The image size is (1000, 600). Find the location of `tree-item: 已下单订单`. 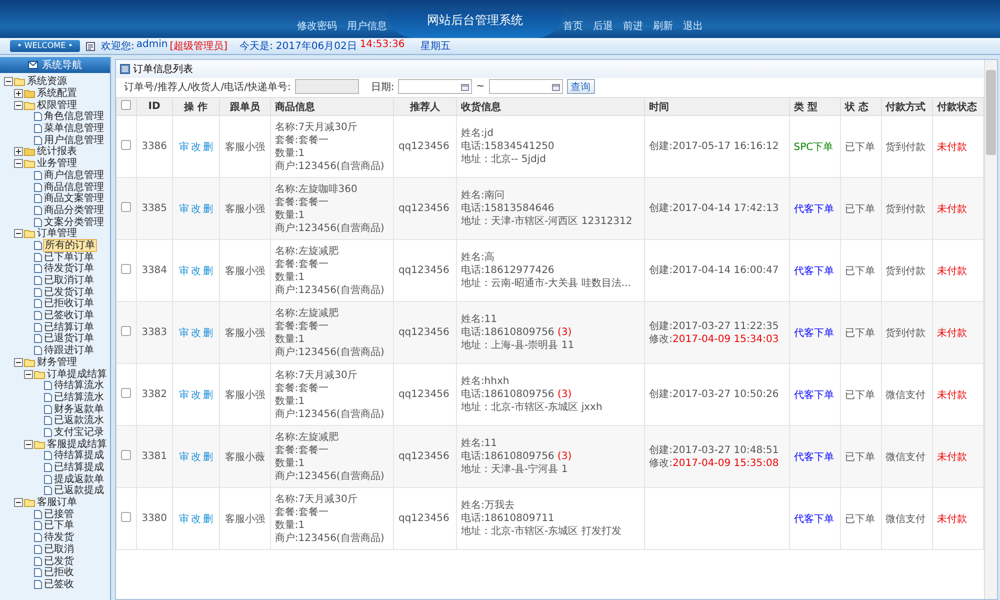

tree-item: 已下单订单 is located at coordinates (69, 257).